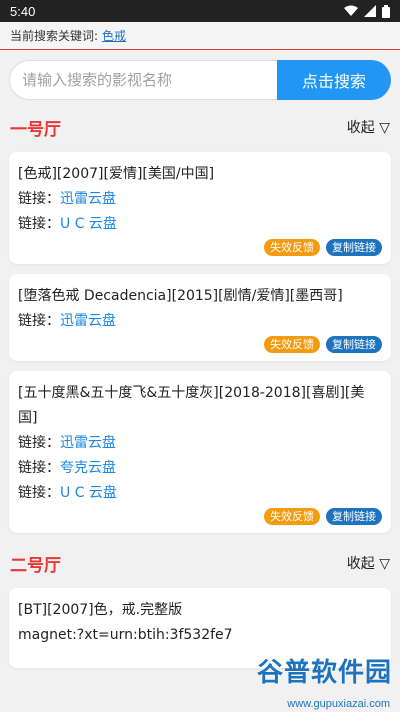 The height and width of the screenshot is (712, 400). What do you see at coordinates (191, 405) in the screenshot?
I see `card-title: [五十度黑&五十度飞&五十度灰][2018-2018][喜剧][美国]` at bounding box center [191, 405].